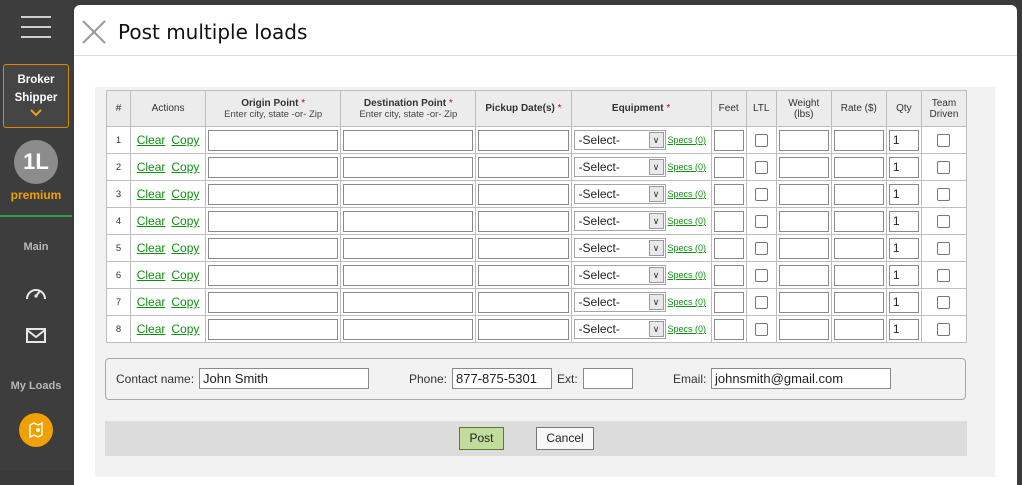 The width and height of the screenshot is (1022, 485). Describe the element at coordinates (284, 378) in the screenshot. I see `contact-name-field: John Smith` at that location.